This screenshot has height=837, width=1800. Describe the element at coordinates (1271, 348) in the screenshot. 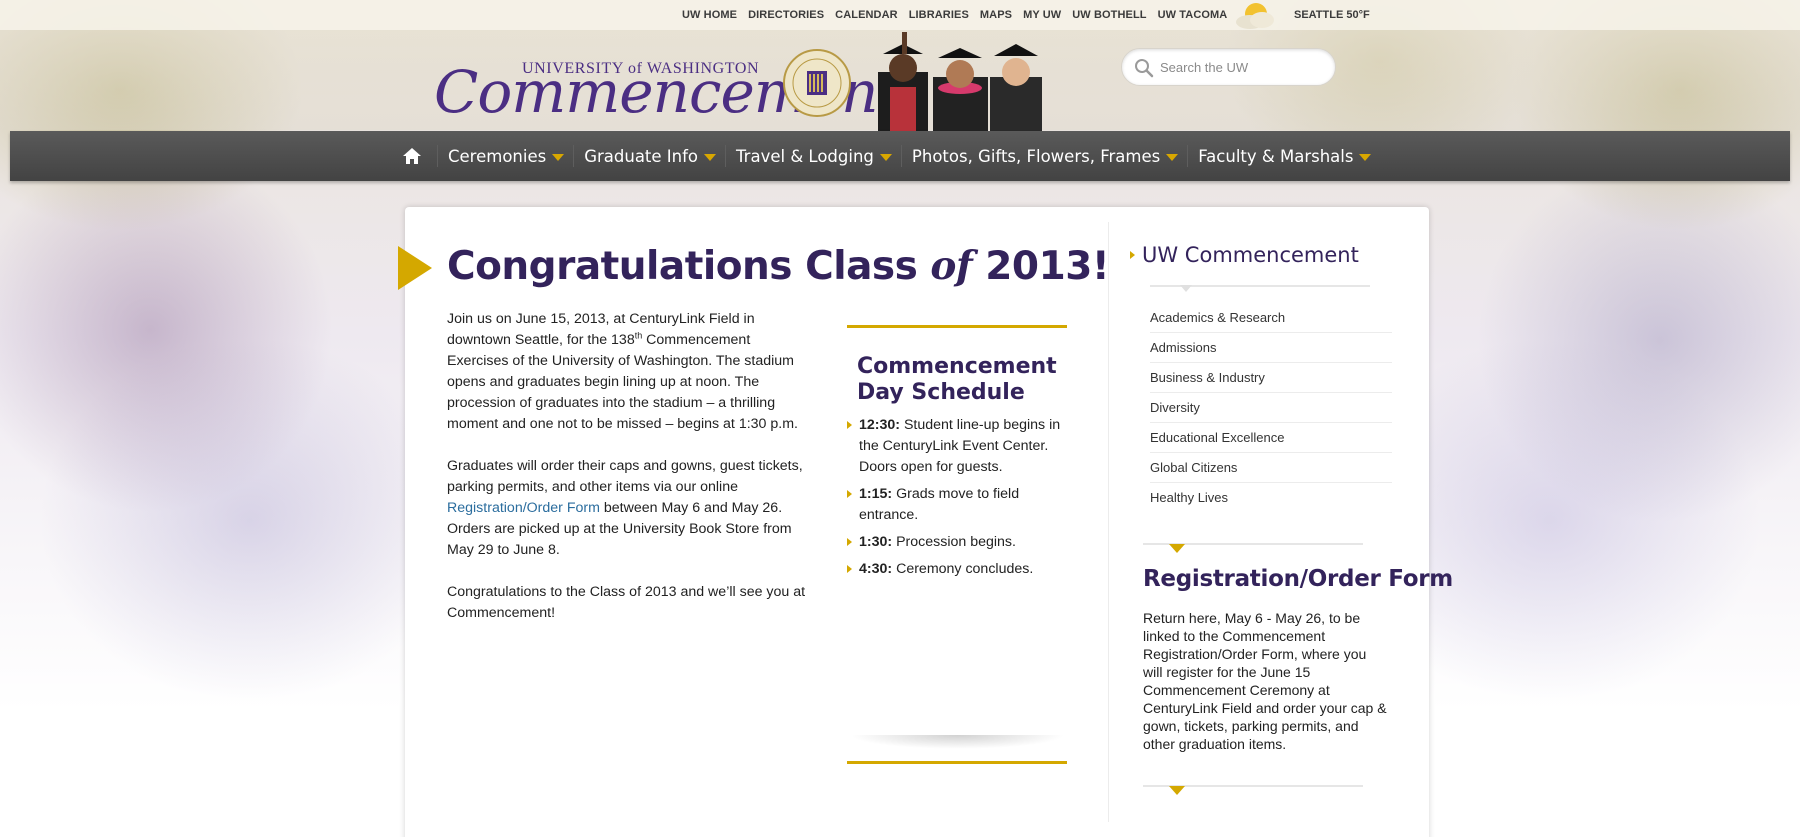

I see `sidebar-item-admissions: Admissions` at that location.